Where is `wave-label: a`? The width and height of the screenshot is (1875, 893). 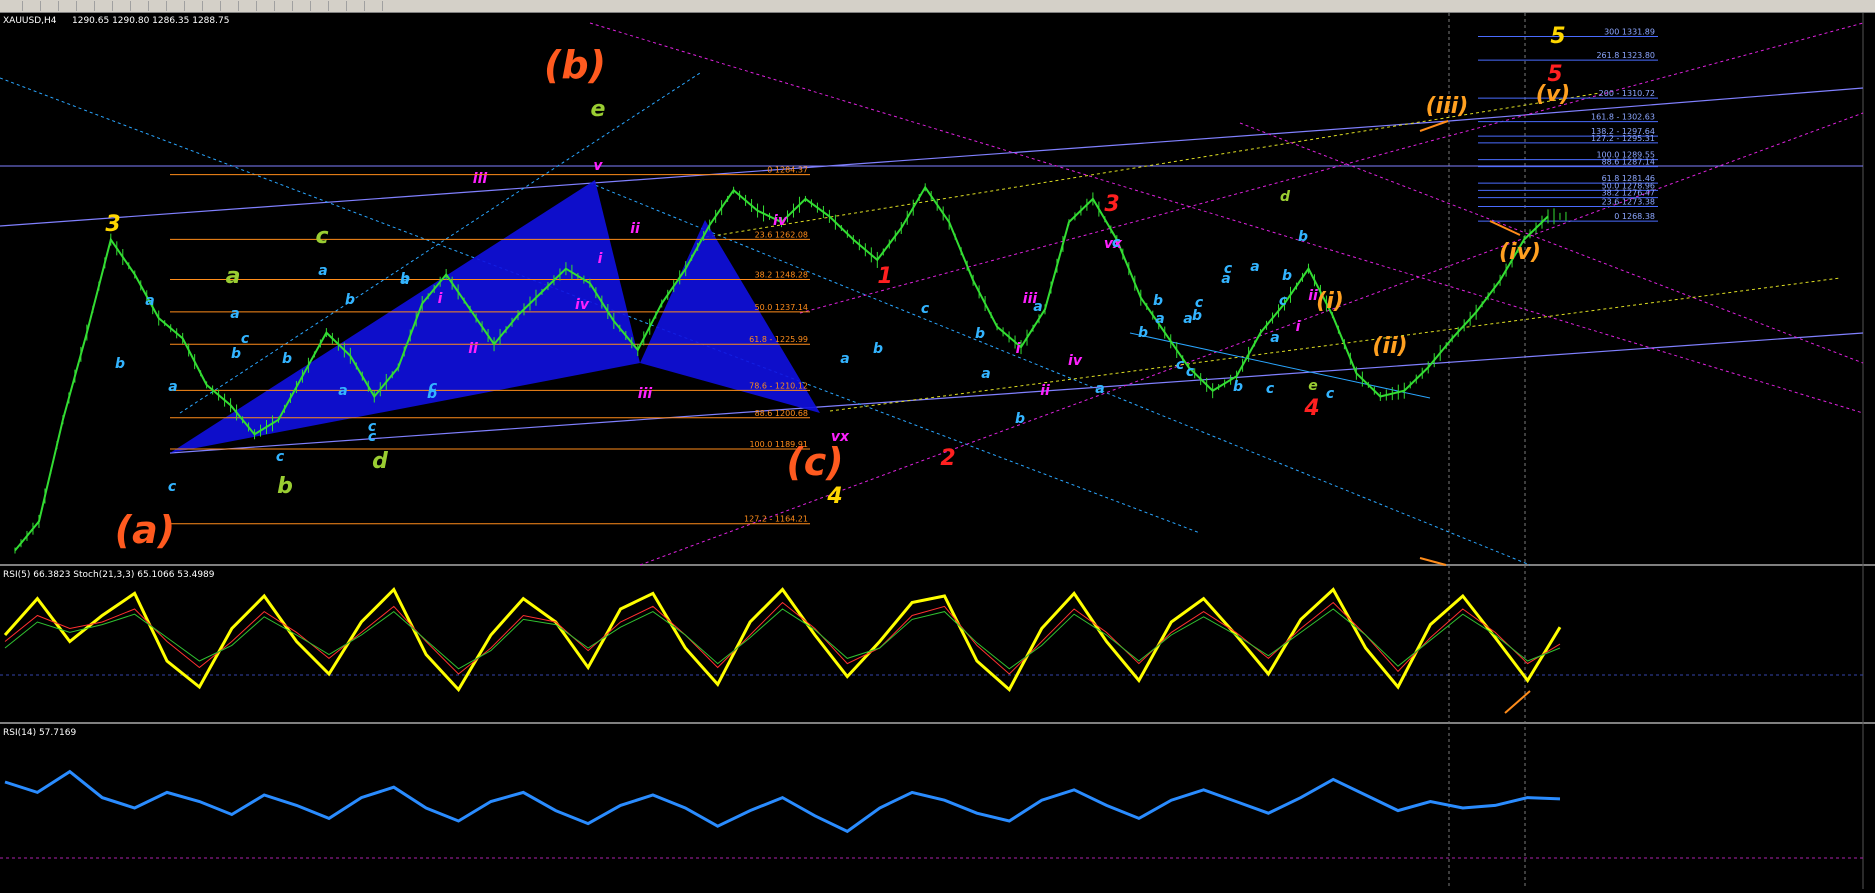
wave-label: a is located at coordinates (233, 276).